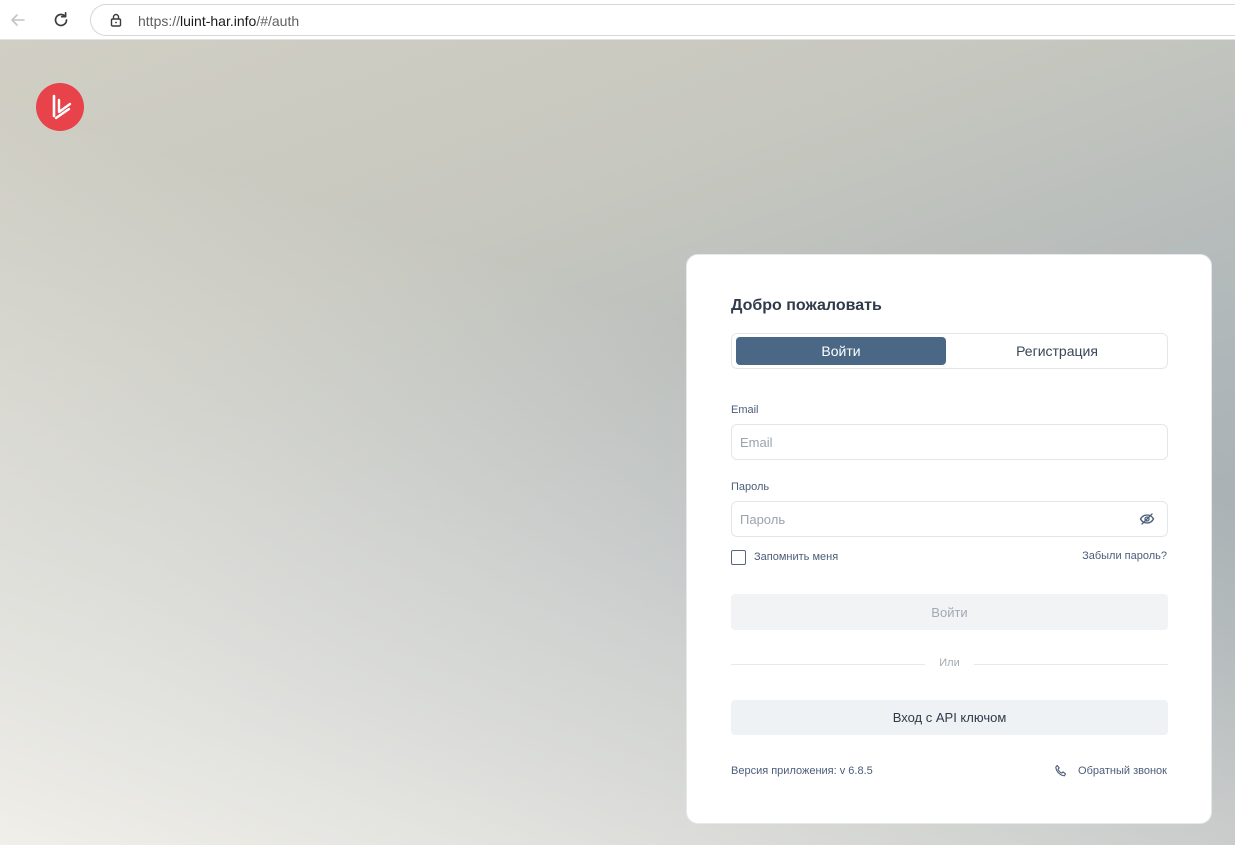  I want to click on arrow-left-icon, so click(18, 20).